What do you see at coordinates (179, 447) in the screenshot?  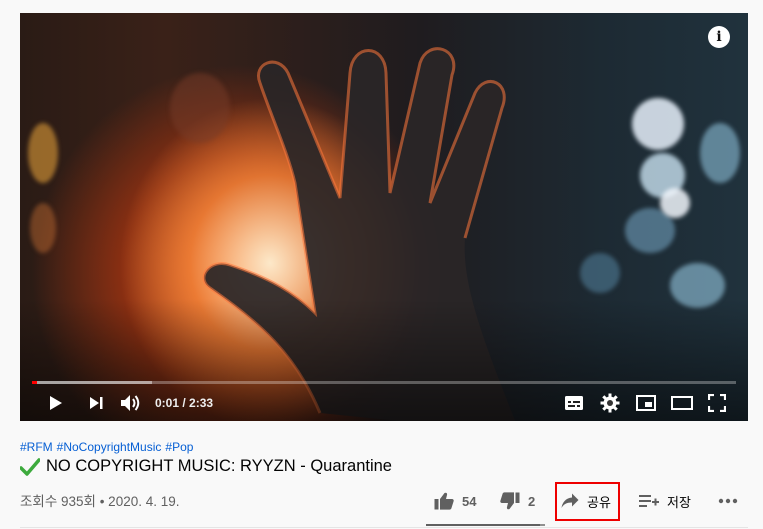 I see `hashtag-link: #Pop` at bounding box center [179, 447].